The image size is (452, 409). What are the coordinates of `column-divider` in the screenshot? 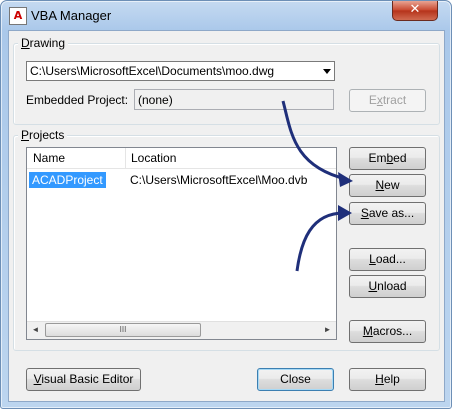 It's located at (125, 158).